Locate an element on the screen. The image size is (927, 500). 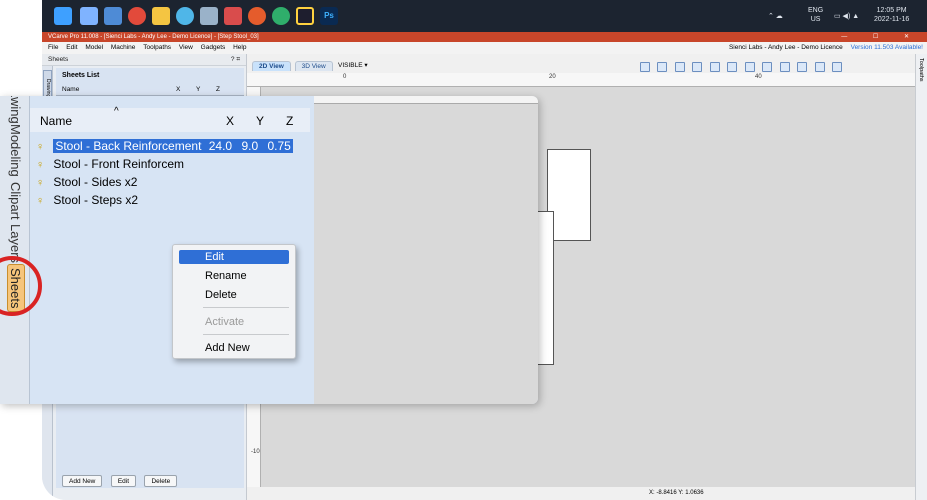
menu-machine: Machine is located at coordinates (123, 47).